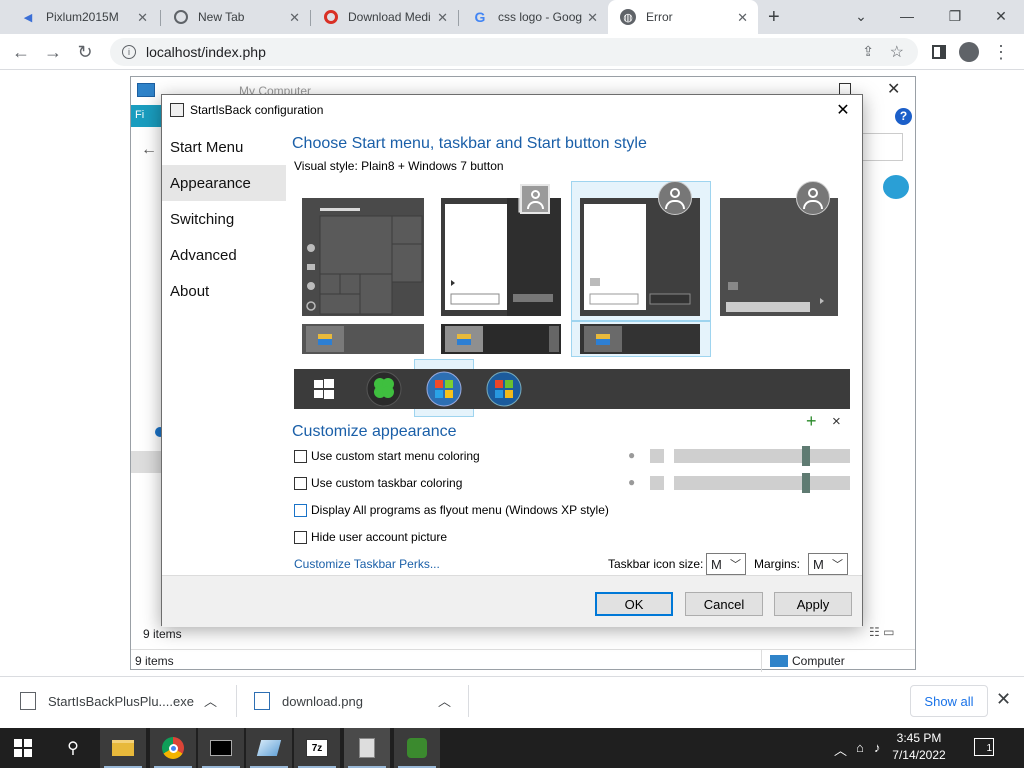  I want to click on search-button: ⚲, so click(73, 748).